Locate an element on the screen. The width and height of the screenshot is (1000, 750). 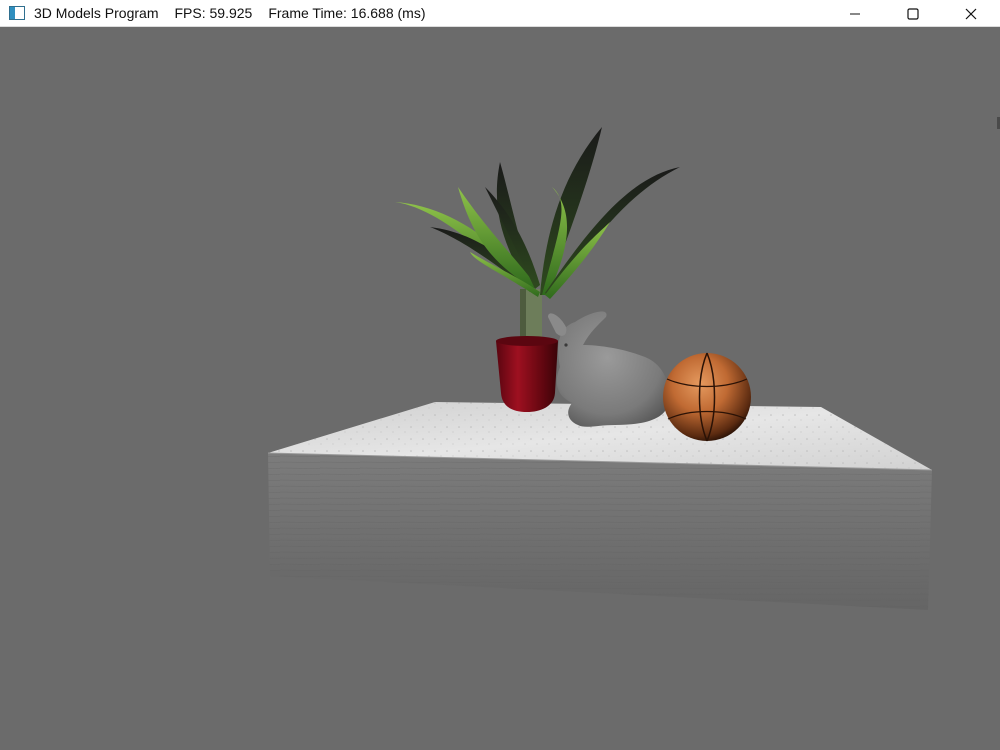
frame-time-readout: Frame Time: 16.688 (ms) is located at coordinates (347, 13).